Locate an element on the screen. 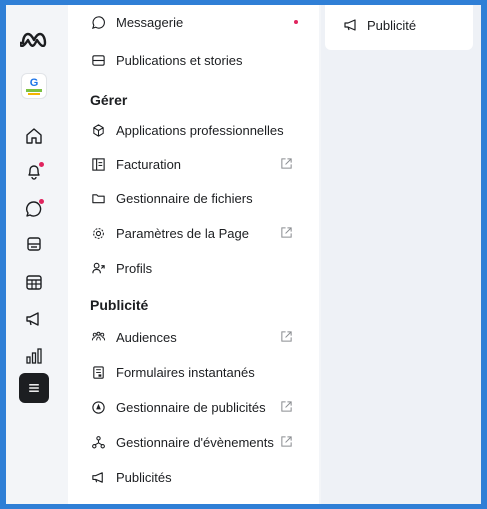 This screenshot has height=509, width=487. card-item-publicite: Publicité is located at coordinates (379, 25).